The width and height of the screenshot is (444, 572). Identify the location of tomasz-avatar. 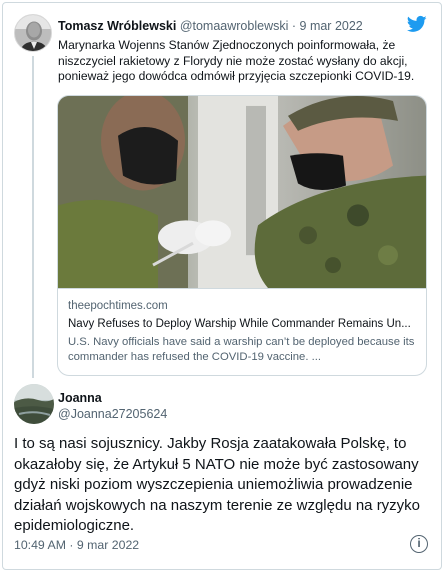
(33, 33).